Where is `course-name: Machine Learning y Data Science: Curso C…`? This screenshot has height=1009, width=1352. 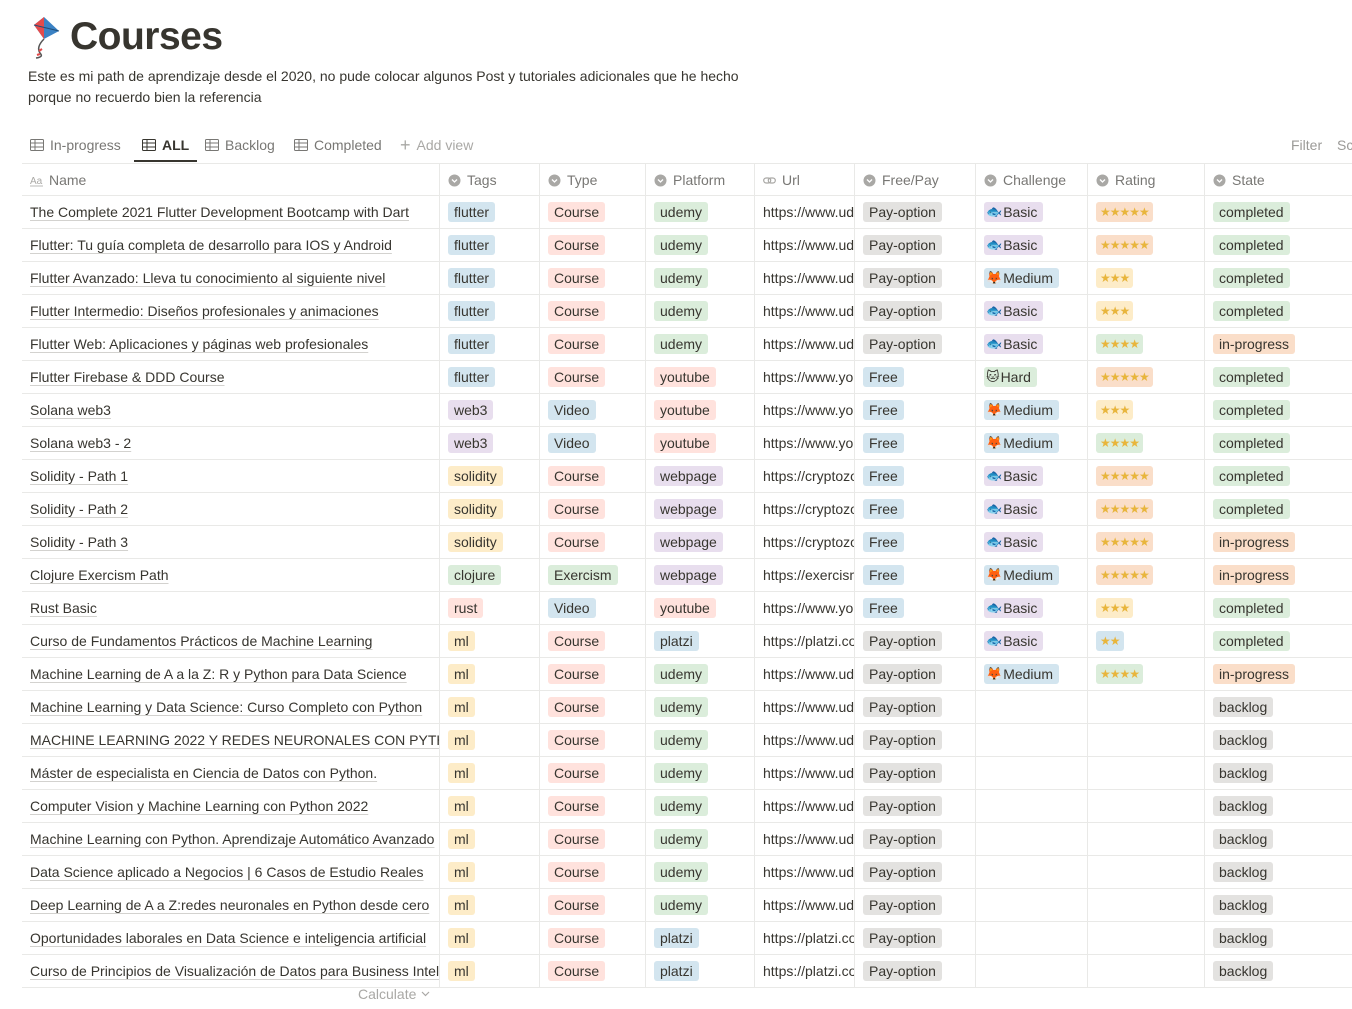
course-name: Machine Learning y Data Science: Curso C… is located at coordinates (226, 707).